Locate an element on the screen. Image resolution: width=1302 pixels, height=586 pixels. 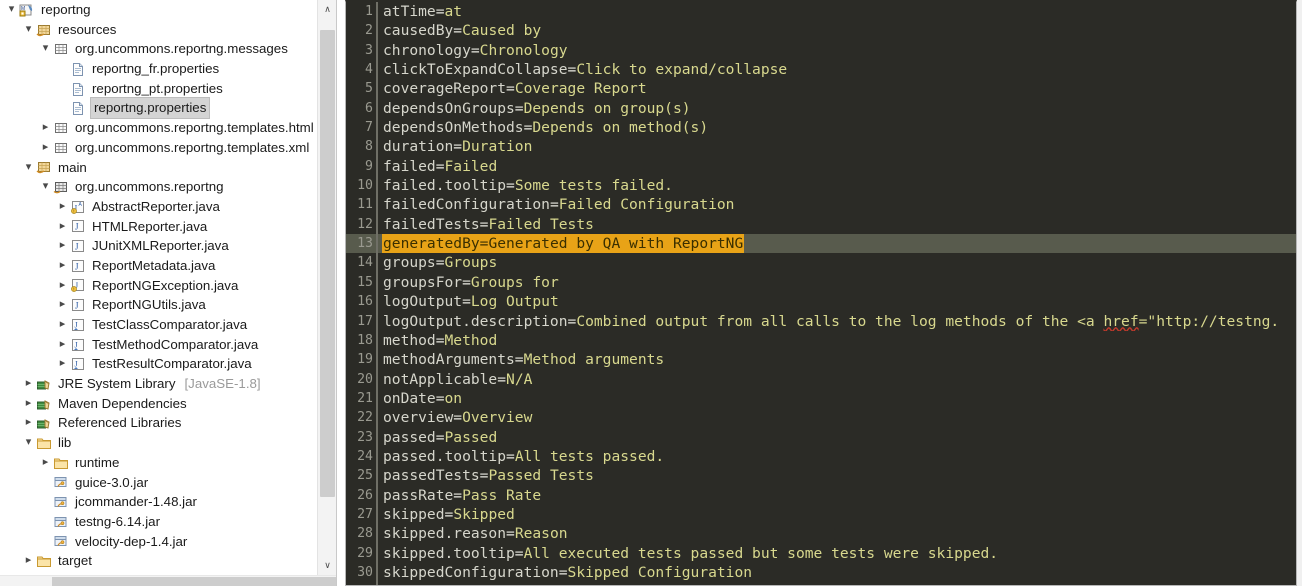
tree-item-testmethodcomparator-java: JTestMethodComparator.java is located at coordinates (159, 345).